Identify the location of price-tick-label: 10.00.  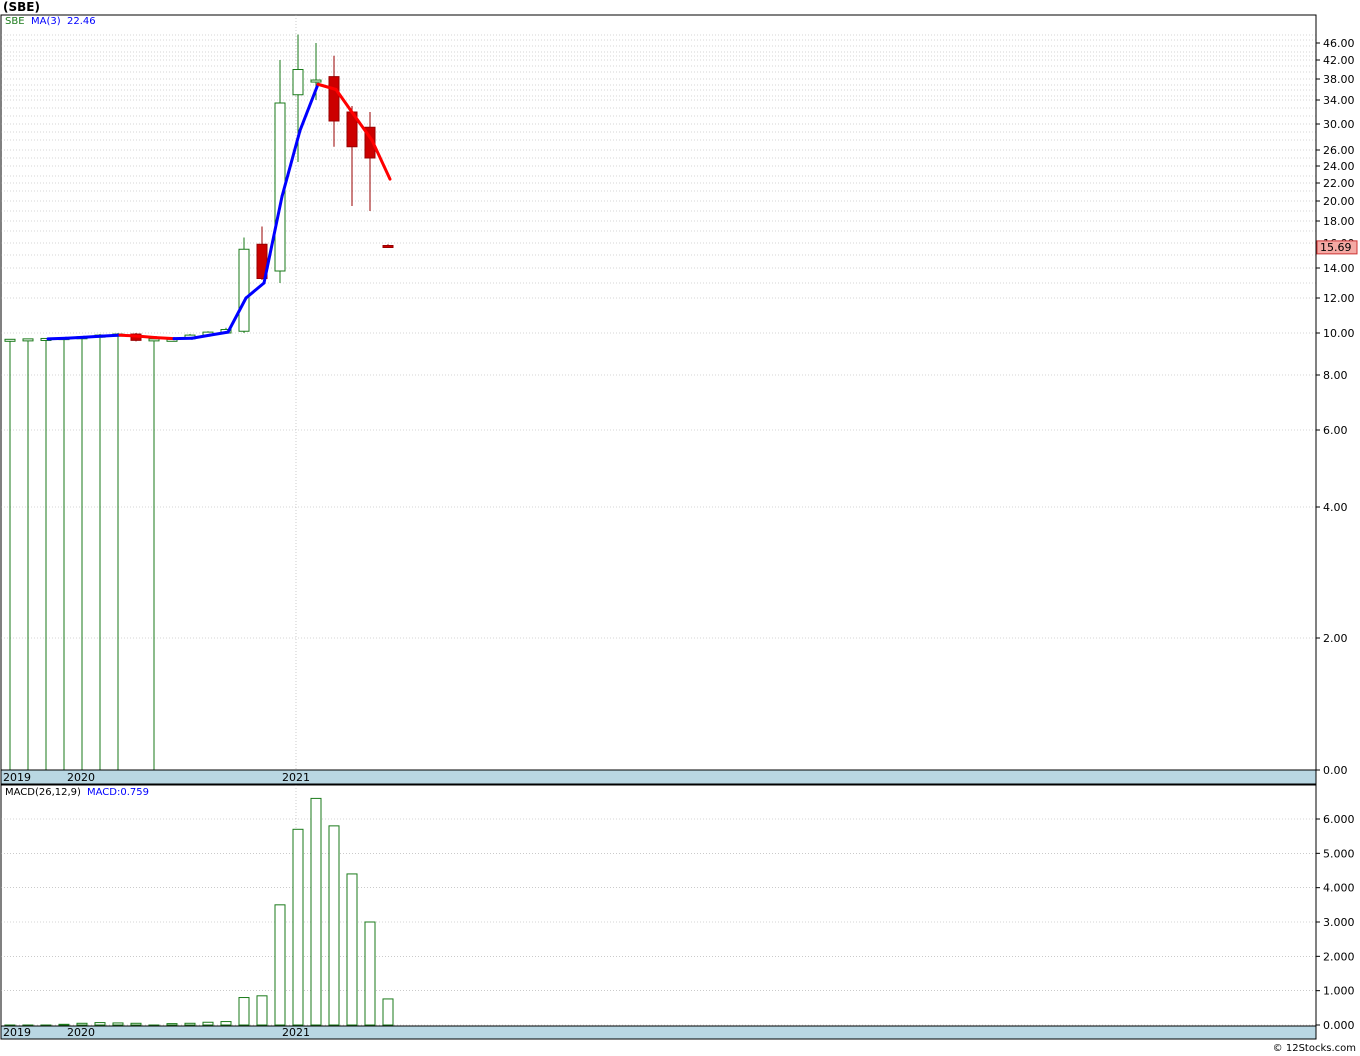
(1339, 333).